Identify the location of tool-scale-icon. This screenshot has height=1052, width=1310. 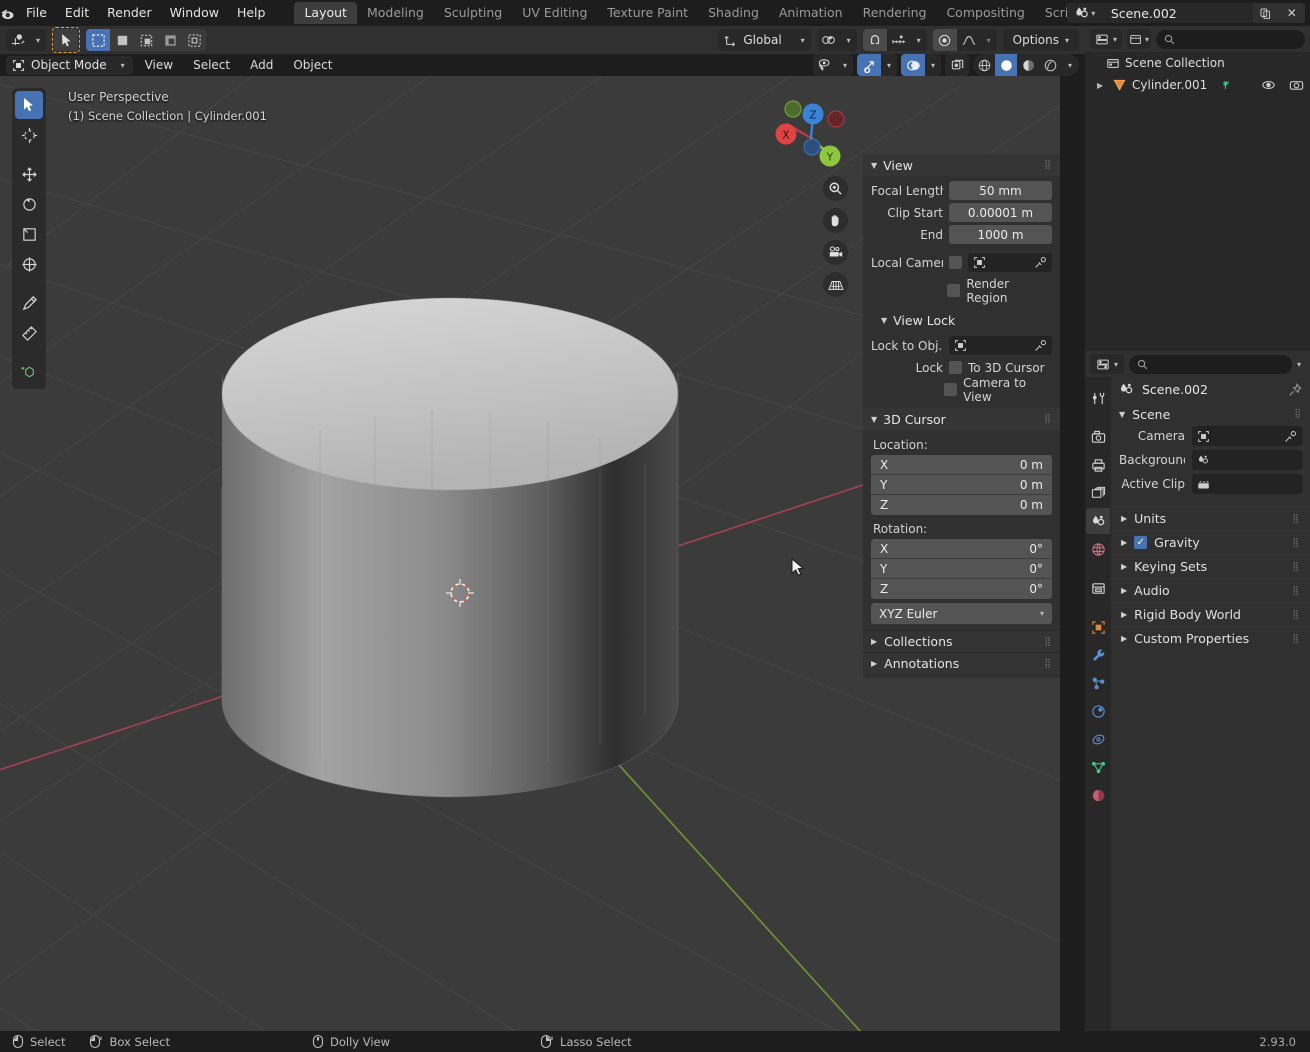
(29, 234).